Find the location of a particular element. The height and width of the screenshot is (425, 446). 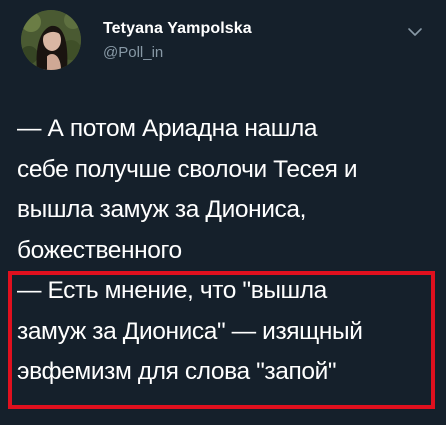

author-avatar is located at coordinates (51, 40).